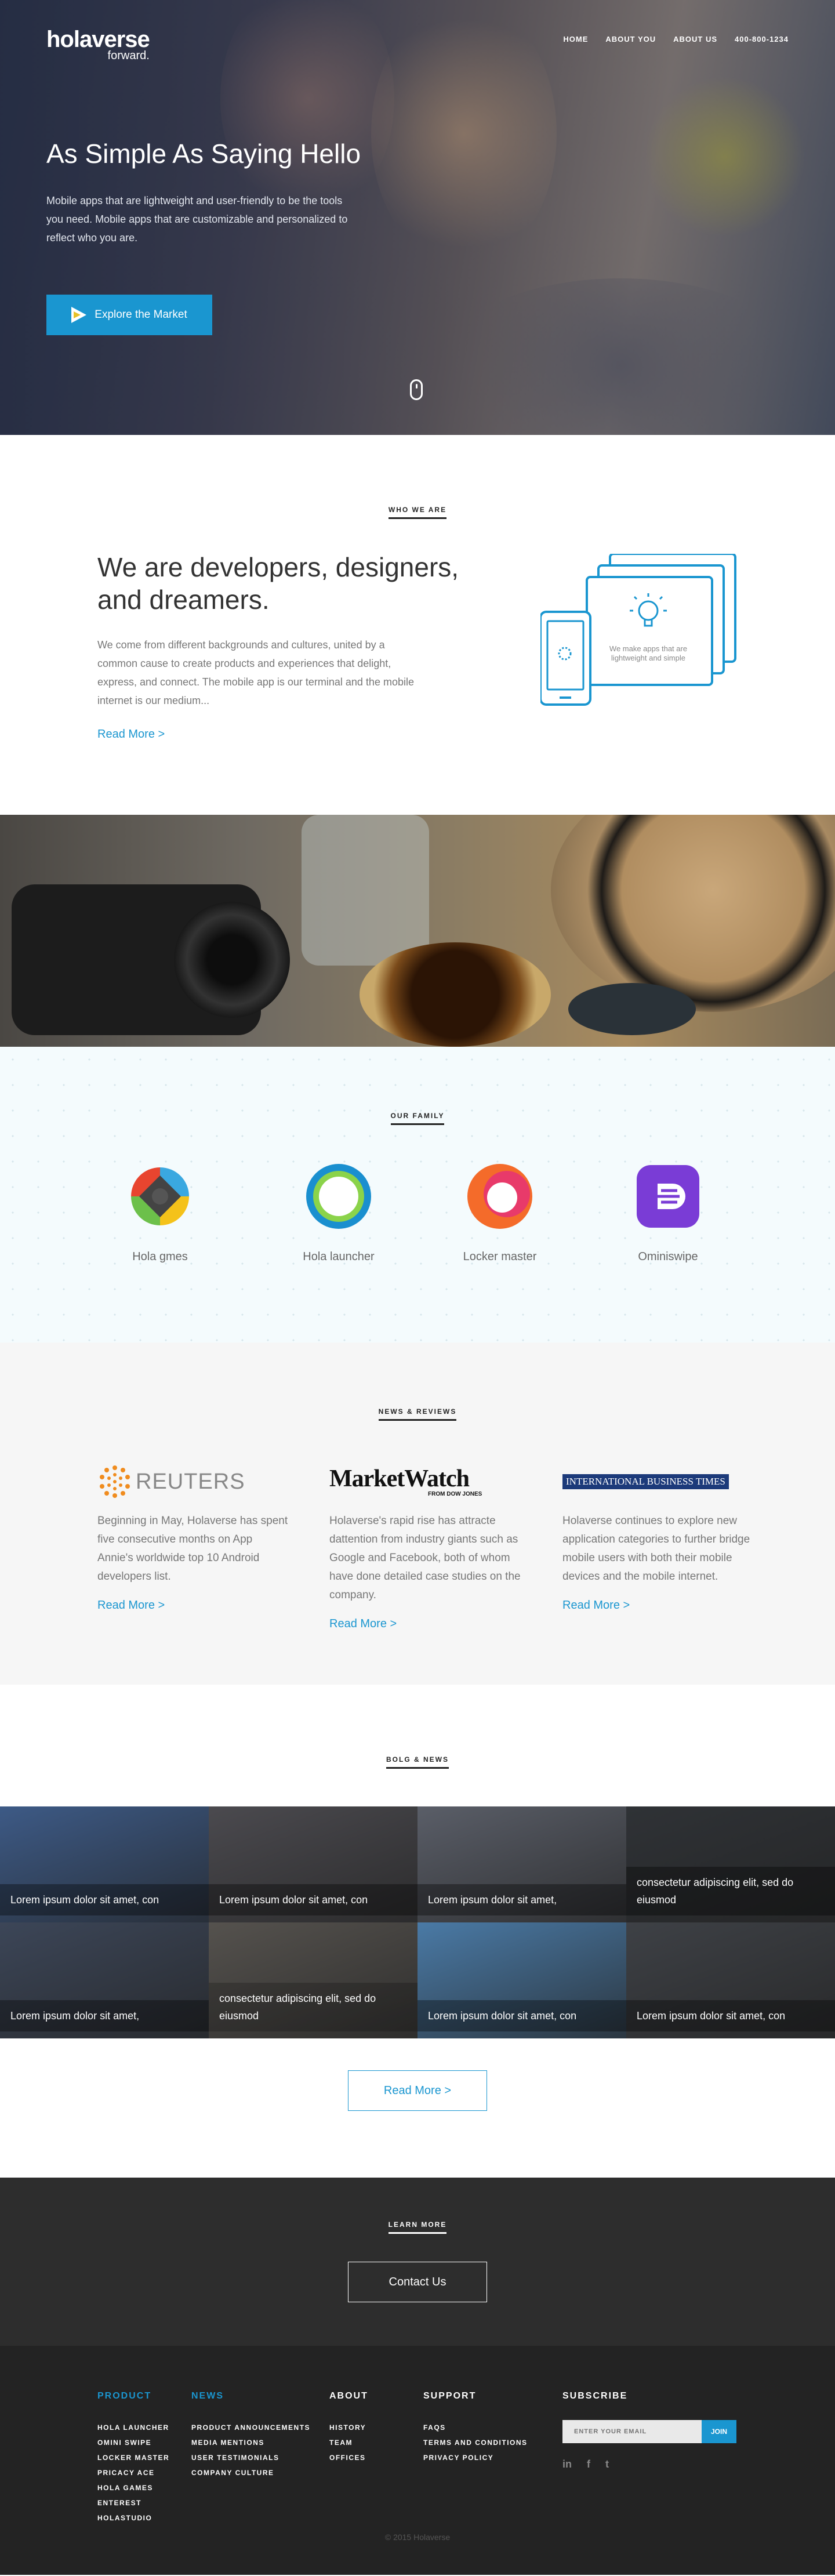 Image resolution: width=835 pixels, height=2576 pixels. Describe the element at coordinates (668, 1196) in the screenshot. I see `swipe-icon` at that location.